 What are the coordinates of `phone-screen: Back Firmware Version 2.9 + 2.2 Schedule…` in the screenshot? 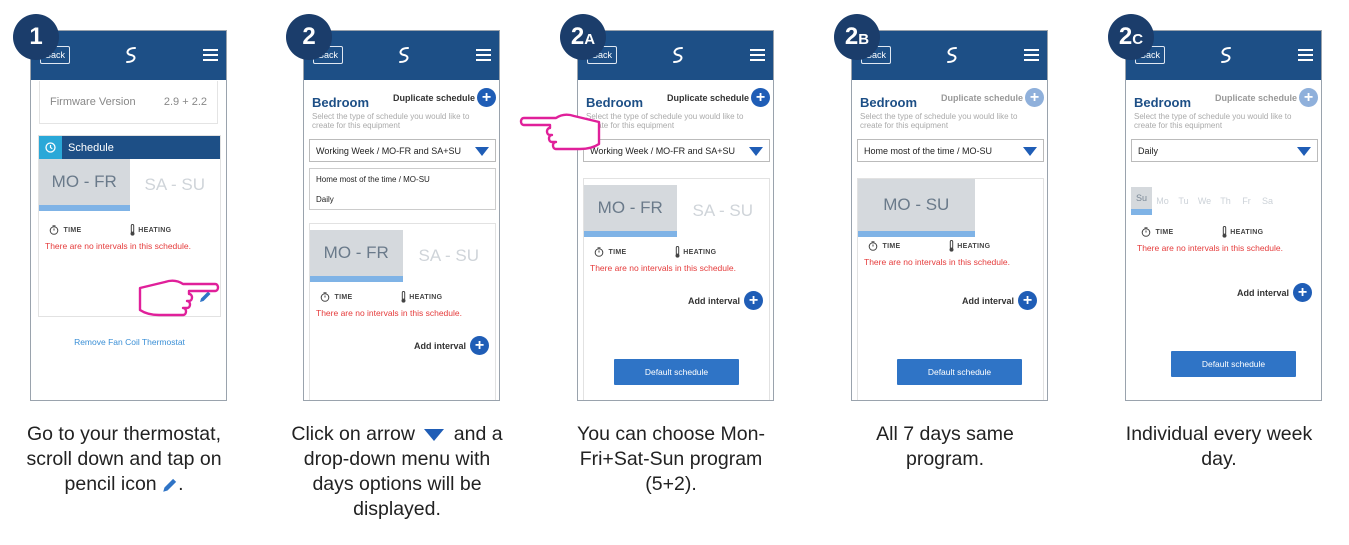 It's located at (128, 215).